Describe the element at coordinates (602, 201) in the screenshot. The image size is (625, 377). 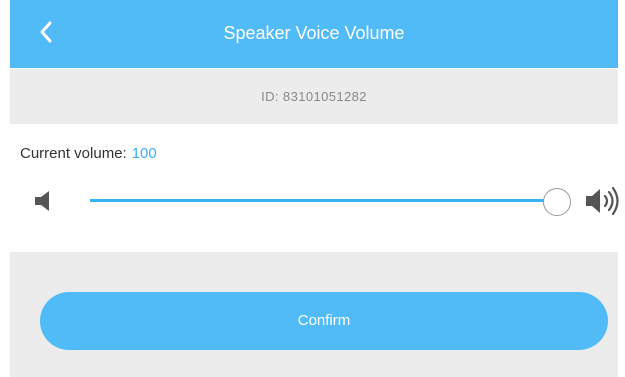
I see `speaker-high-icon` at that location.